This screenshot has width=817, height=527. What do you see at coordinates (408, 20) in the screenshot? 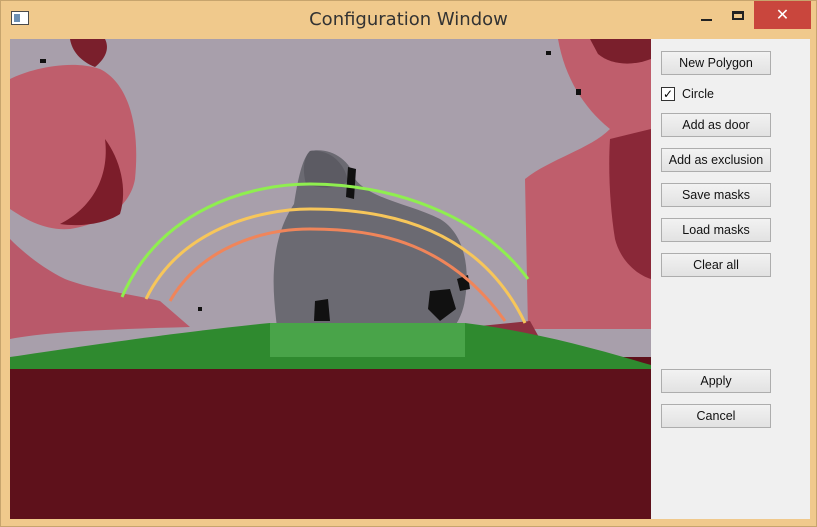
I see `title-bar: Configuration Window ✕` at bounding box center [408, 20].